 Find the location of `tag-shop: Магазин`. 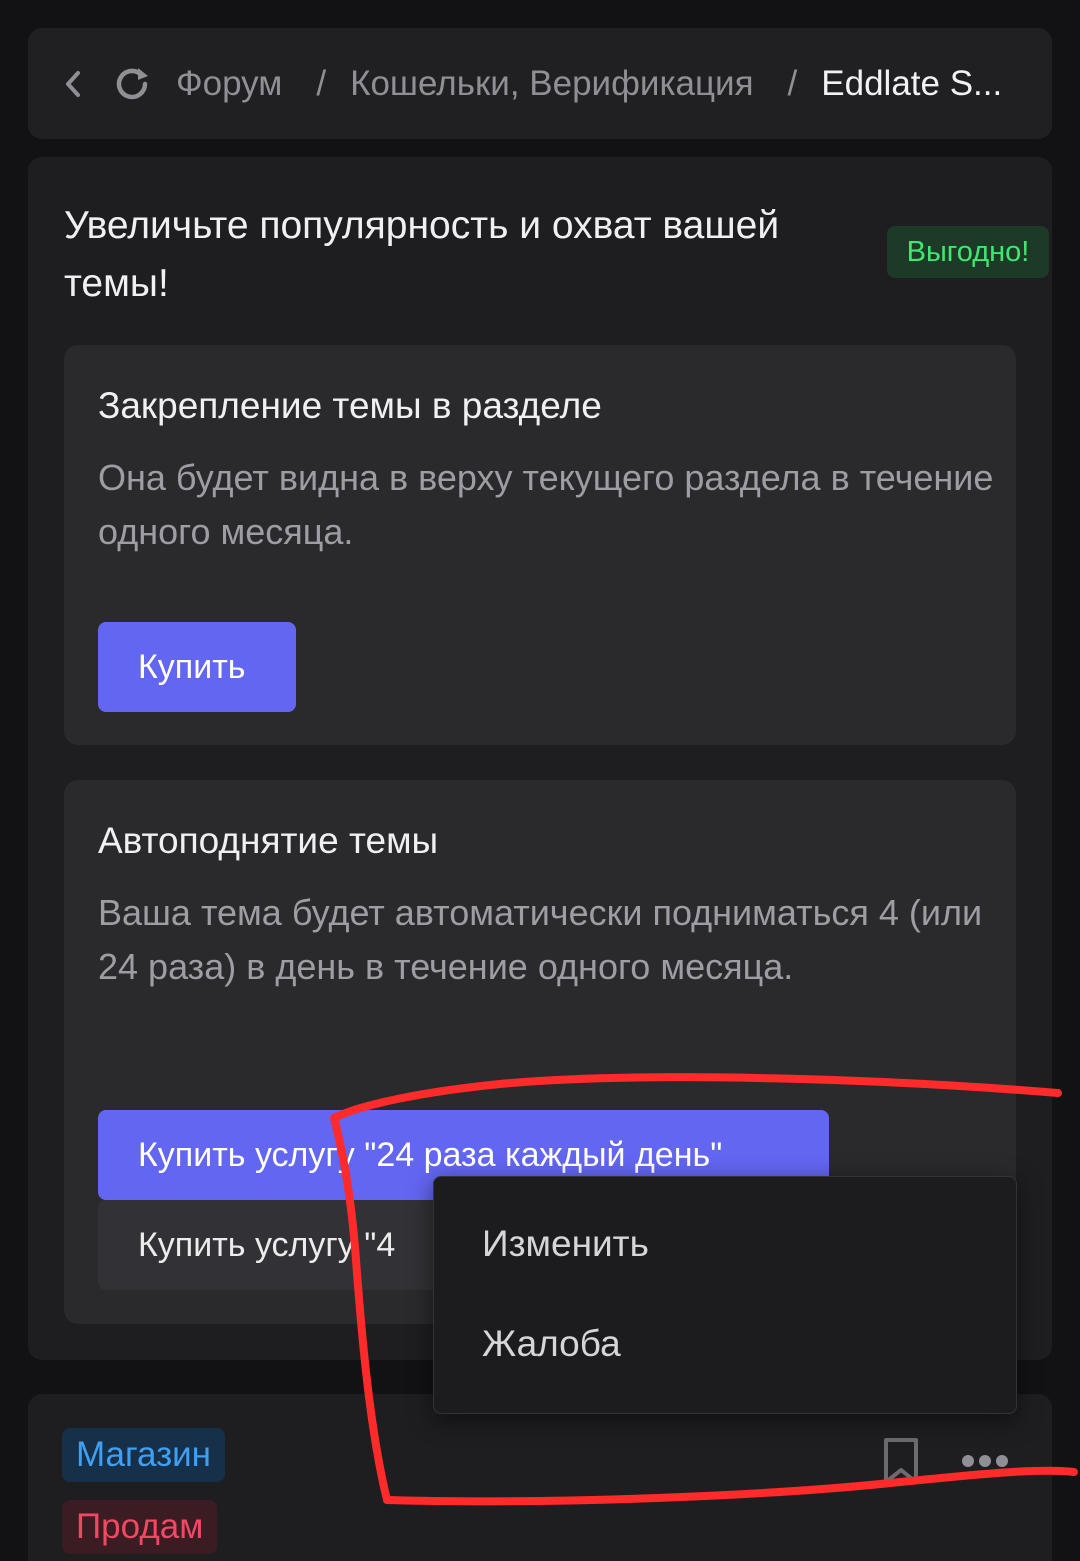

tag-shop: Магазин is located at coordinates (144, 1455).